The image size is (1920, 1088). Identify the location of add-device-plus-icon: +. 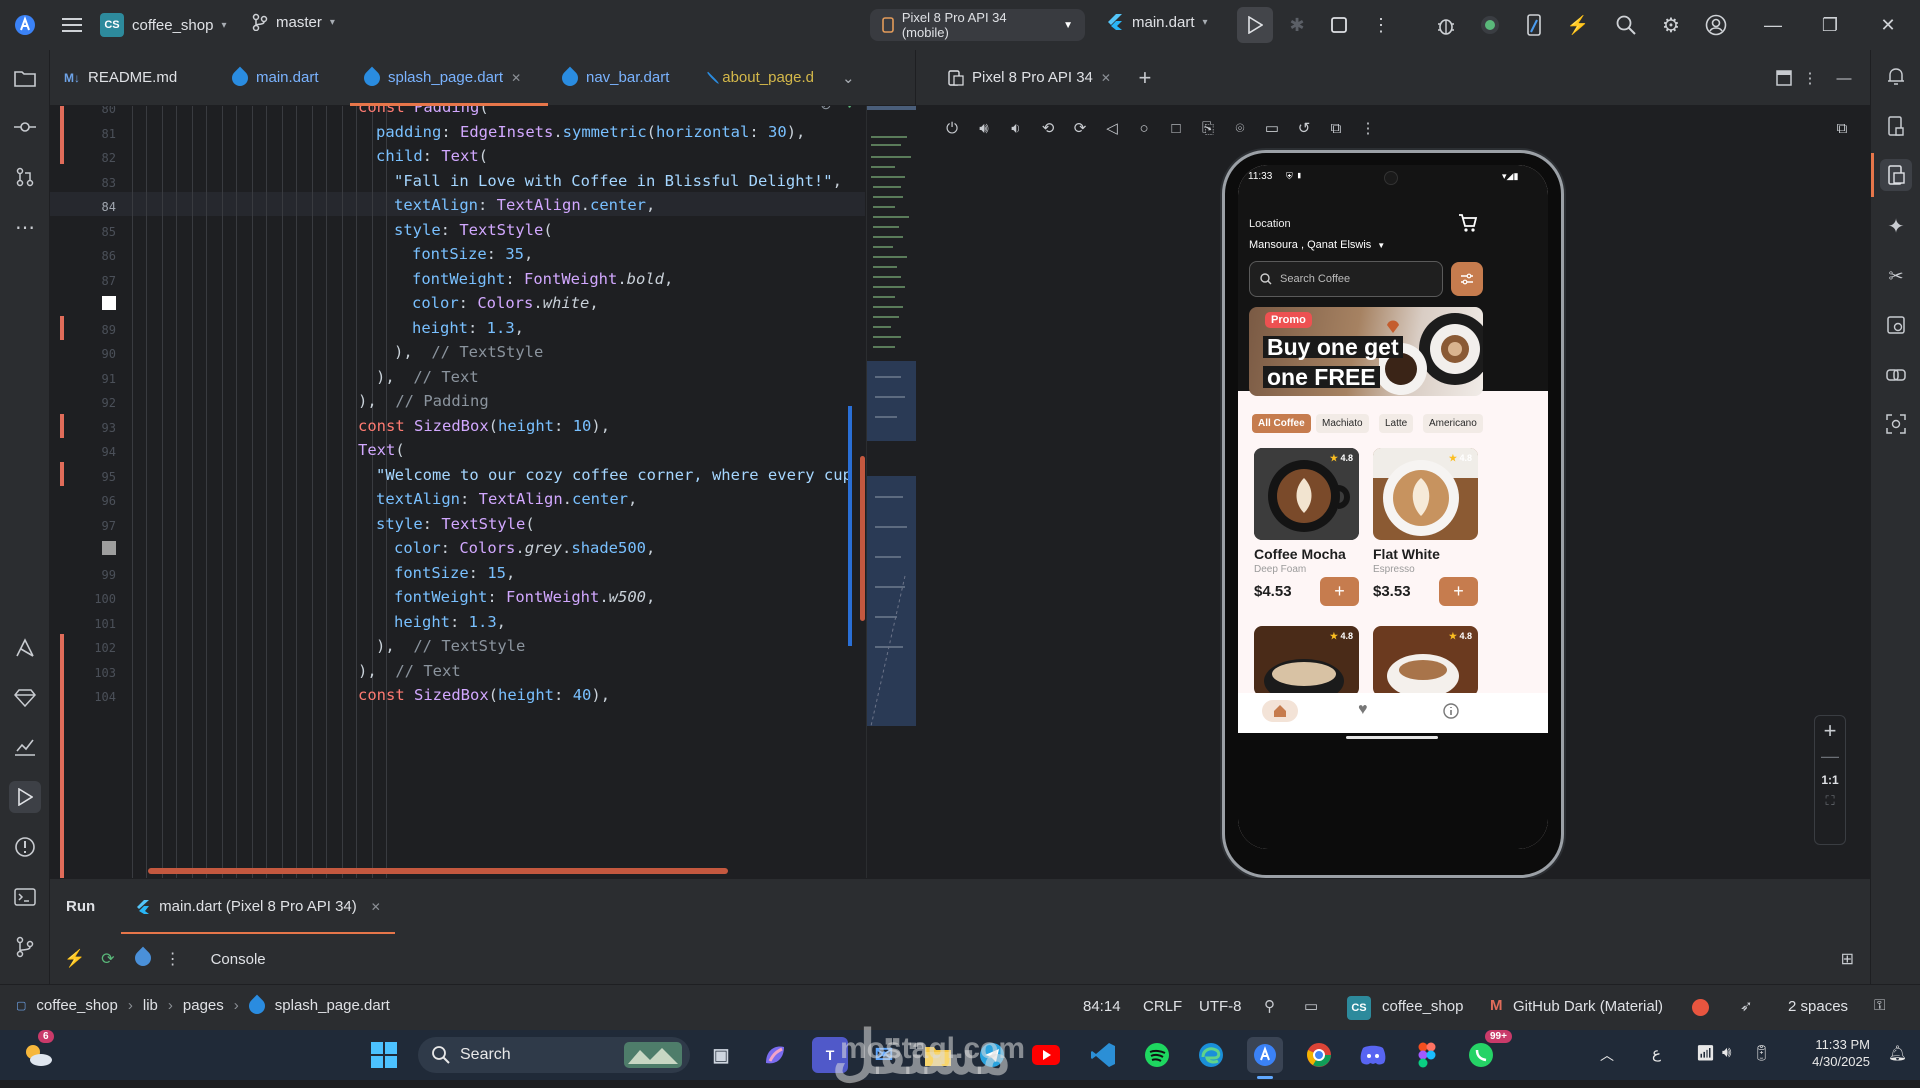
(1145, 78).